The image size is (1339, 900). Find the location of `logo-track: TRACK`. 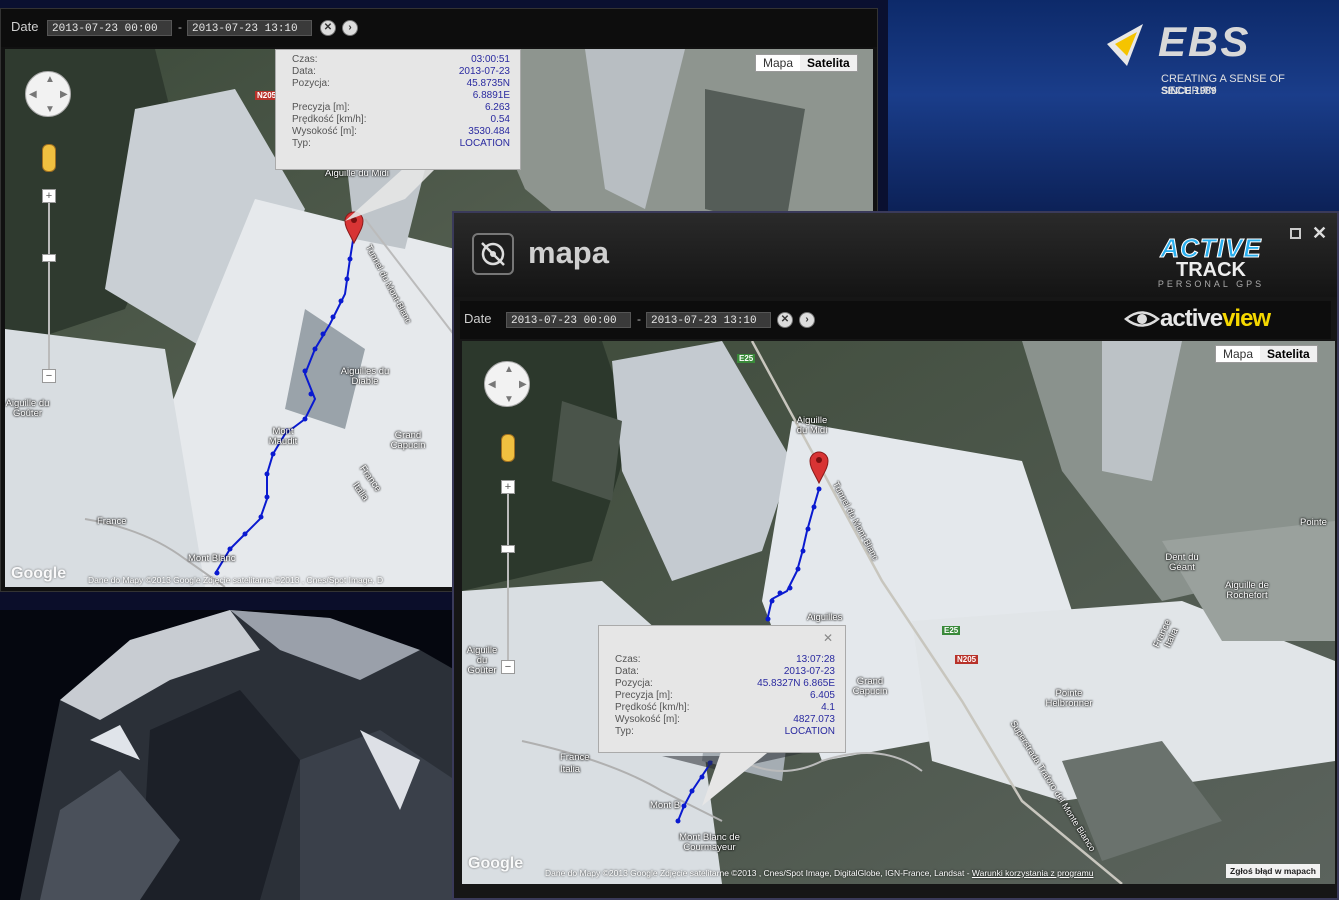

logo-track: TRACK is located at coordinates (1211, 270).